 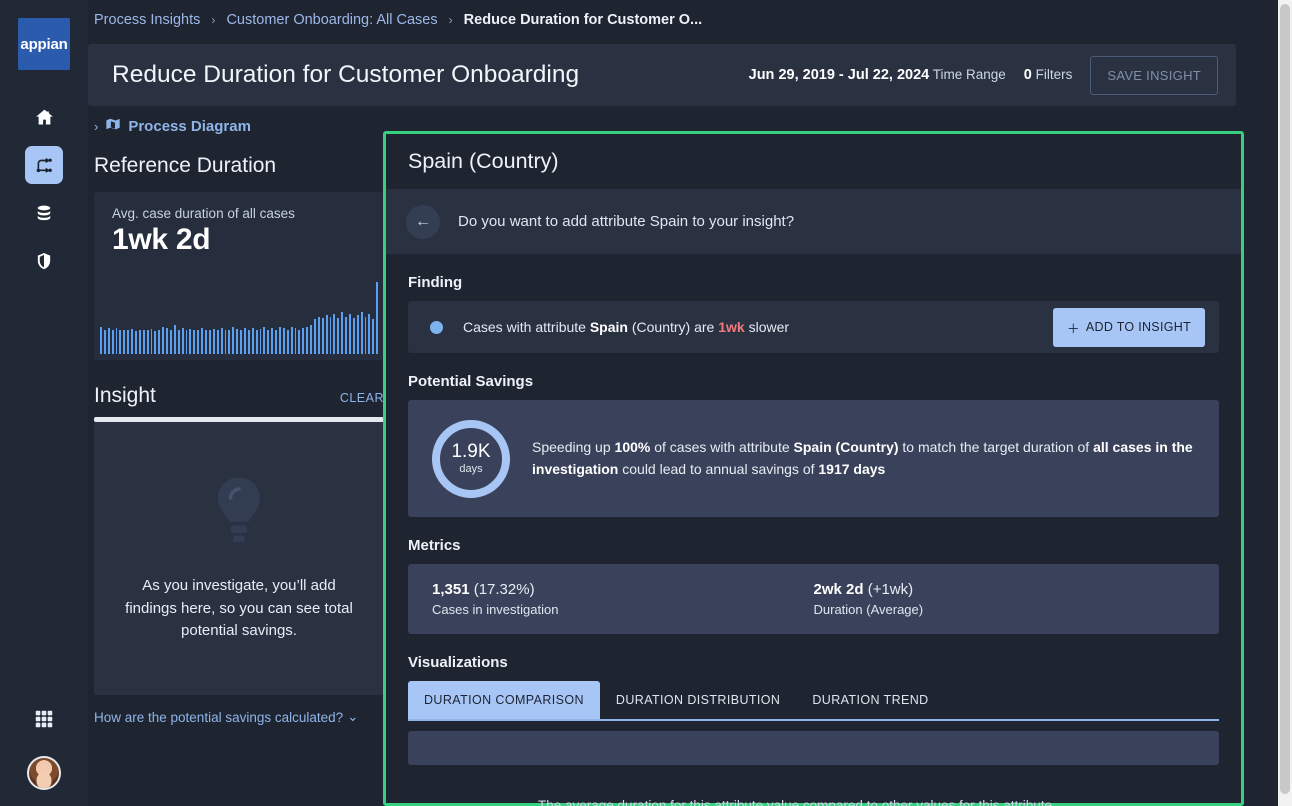 What do you see at coordinates (44, 165) in the screenshot?
I see `process-icon` at bounding box center [44, 165].